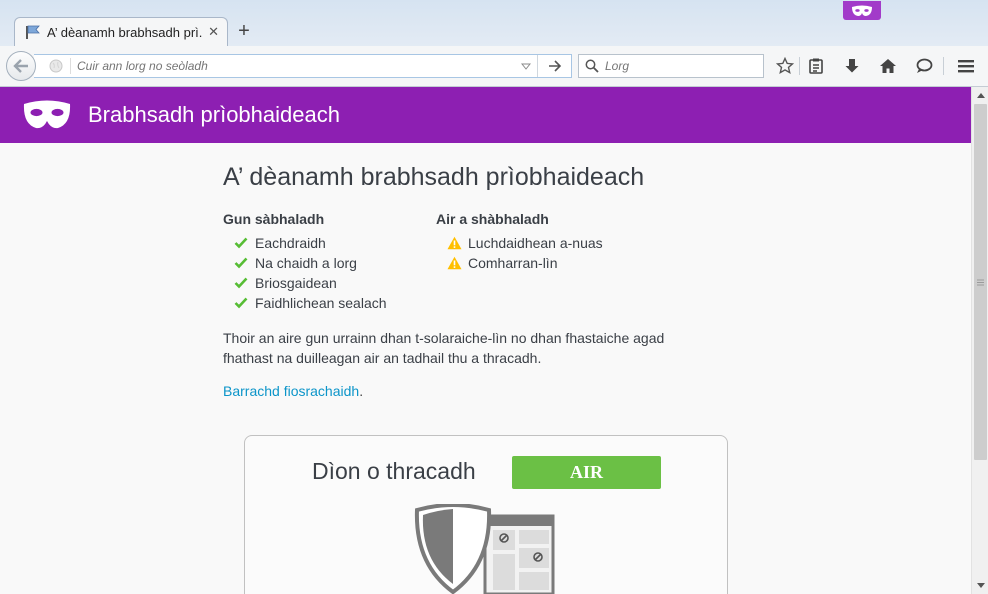 Image resolution: width=988 pixels, height=594 pixels. What do you see at coordinates (684, 66) in the screenshot?
I see `search-input` at bounding box center [684, 66].